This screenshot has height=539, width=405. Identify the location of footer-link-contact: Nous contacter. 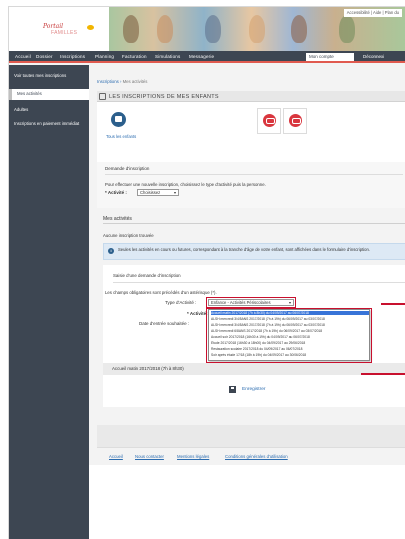
(149, 456).